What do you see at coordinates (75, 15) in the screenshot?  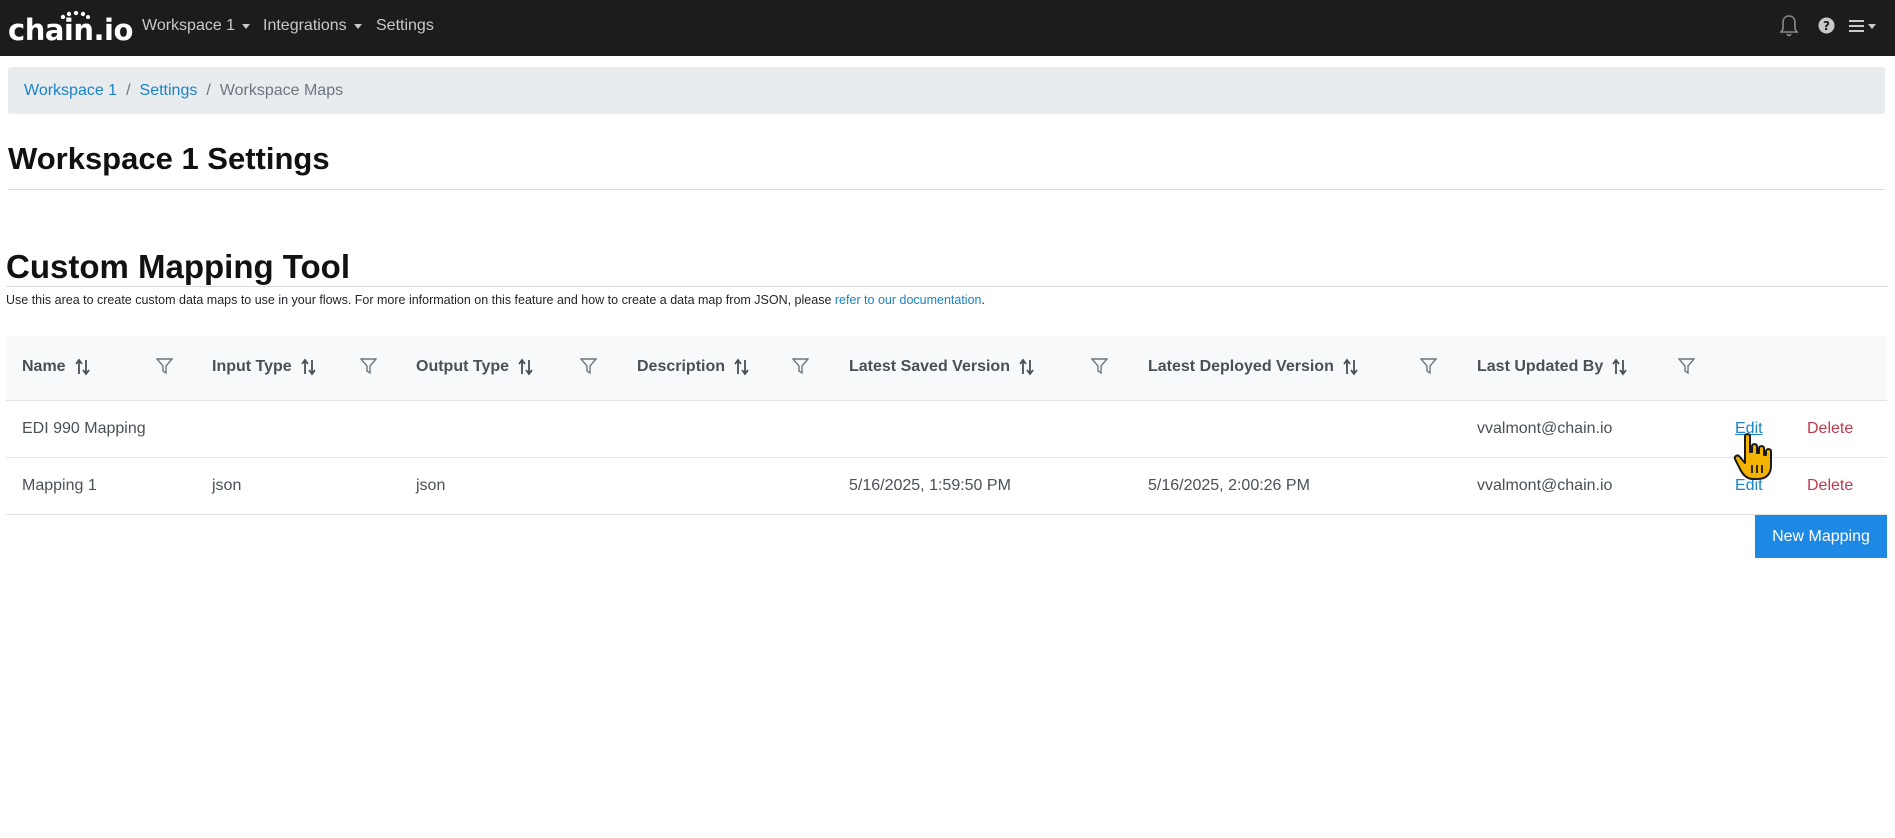 I see `logo-dots-icon` at bounding box center [75, 15].